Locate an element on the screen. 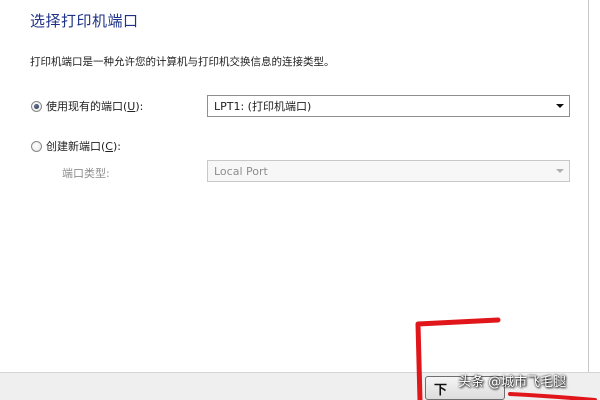  next-button: 下 is located at coordinates (465, 388).